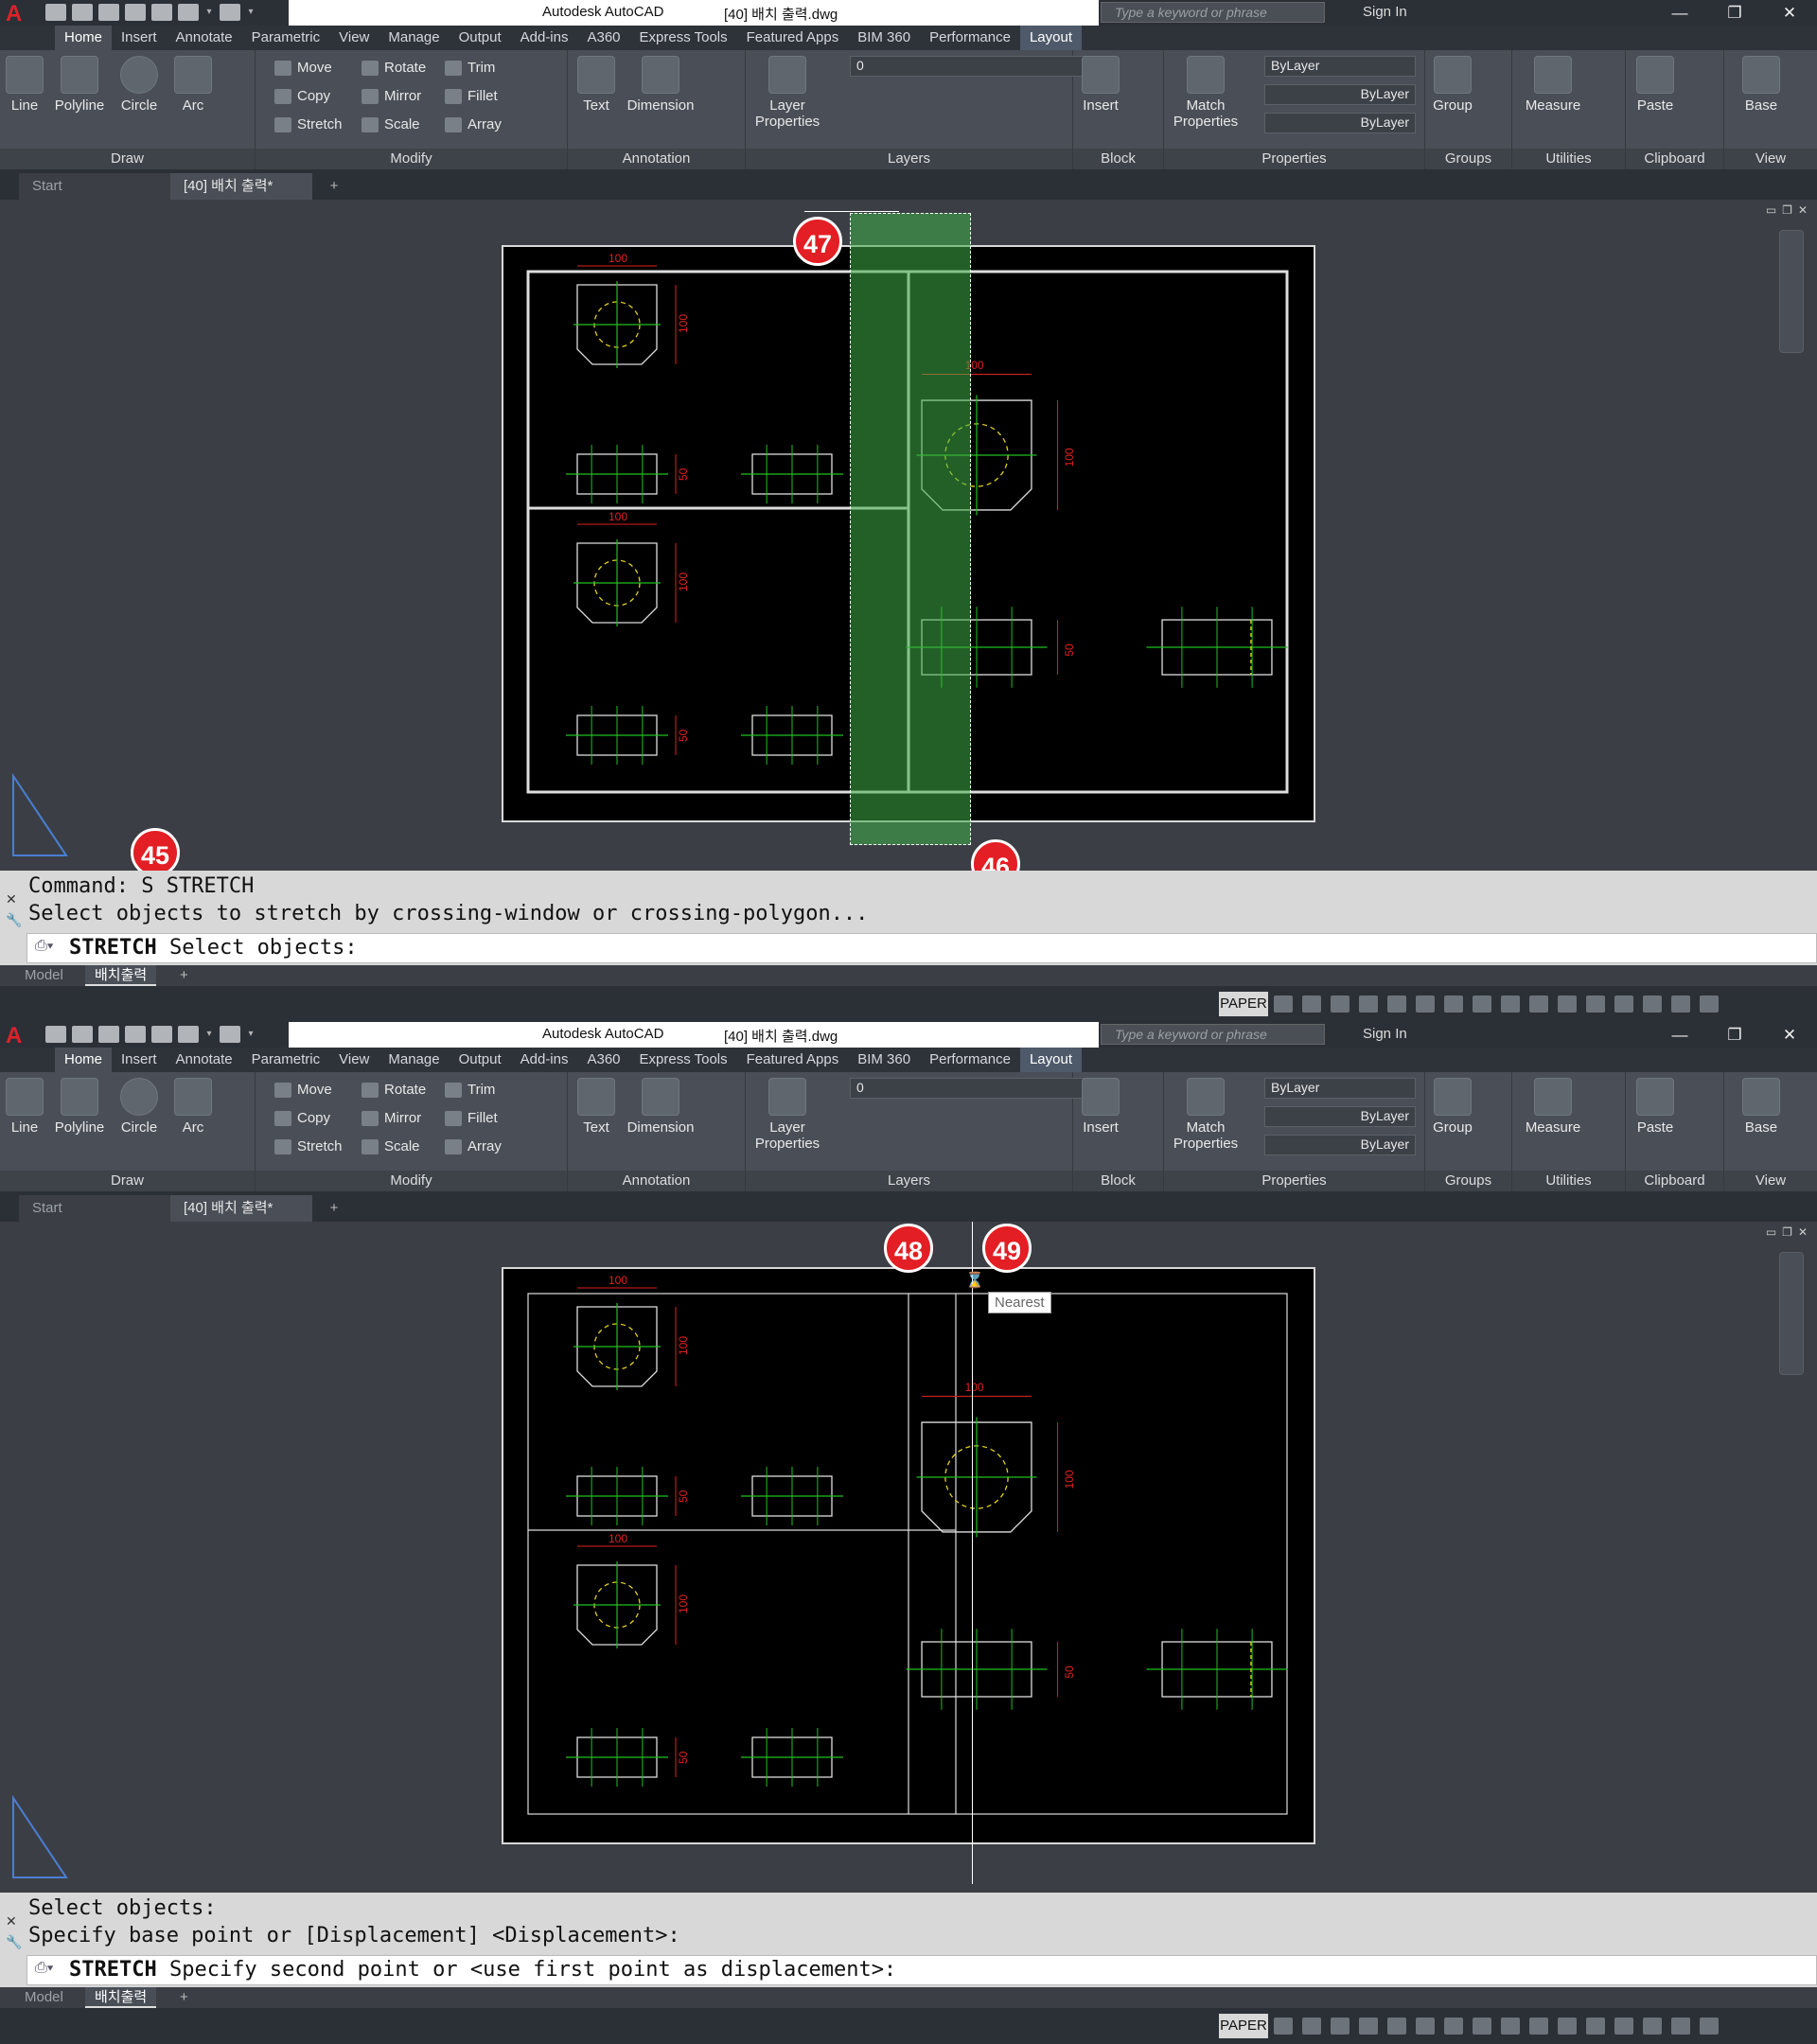  Describe the element at coordinates (22, 13) in the screenshot. I see `autocad-logo: A` at that location.